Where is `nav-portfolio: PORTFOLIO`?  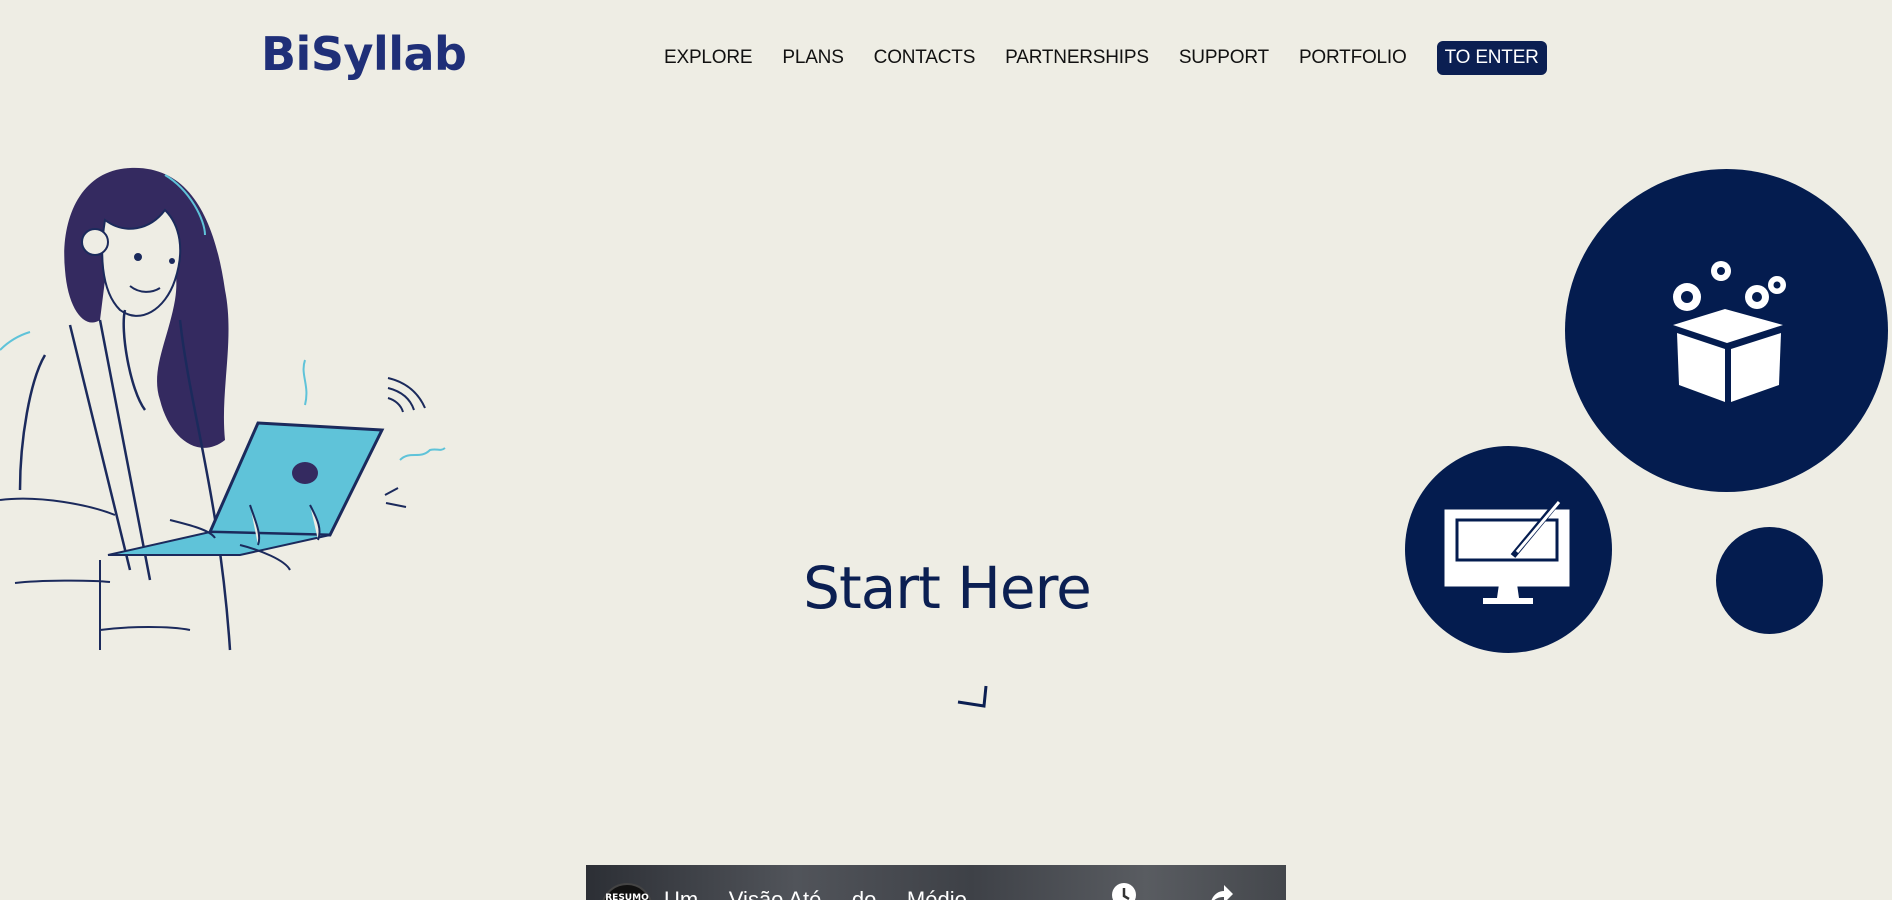 nav-portfolio: PORTFOLIO is located at coordinates (1353, 58).